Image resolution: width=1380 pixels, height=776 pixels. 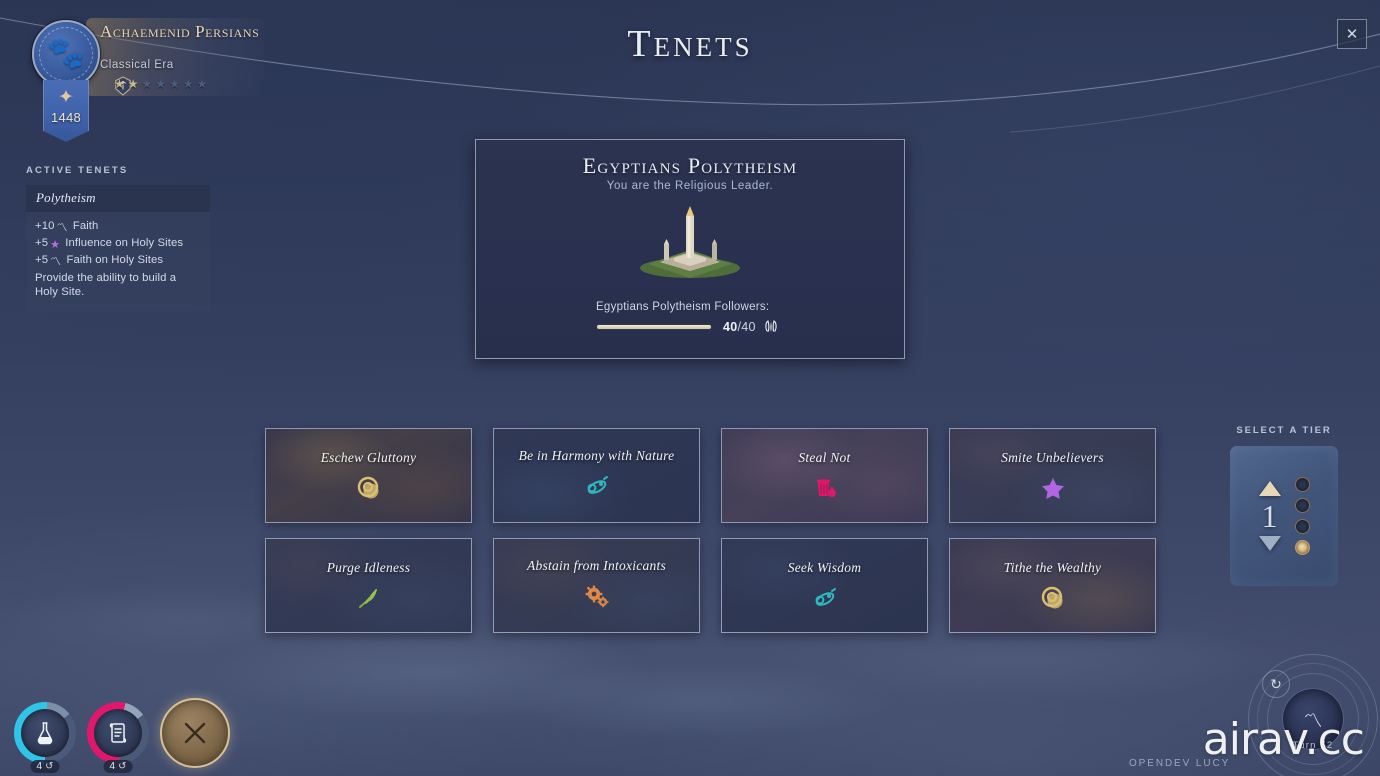 I want to click on tenet-card: Eschew Gluttony, so click(x=368, y=475).